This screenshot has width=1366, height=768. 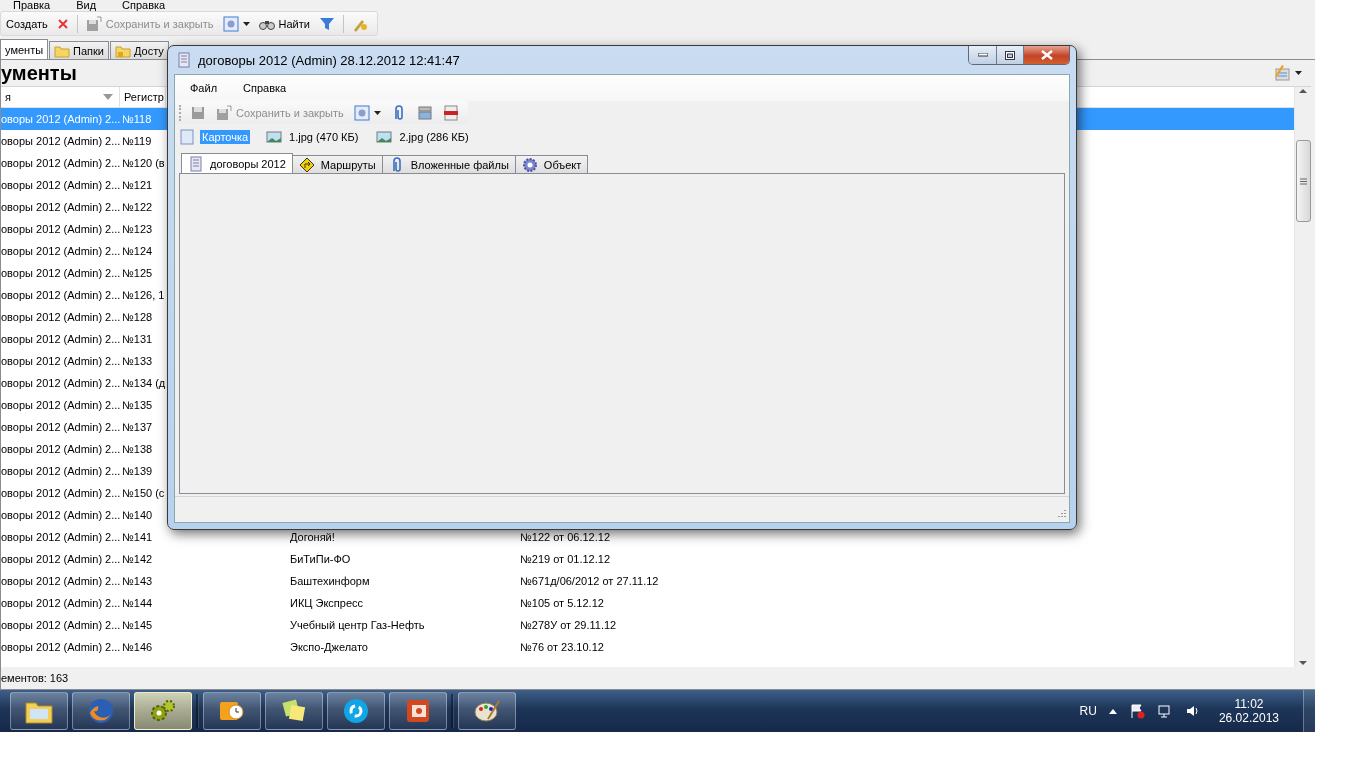 What do you see at coordinates (137, 251) in the screenshot?
I see `table-cell: №124` at bounding box center [137, 251].